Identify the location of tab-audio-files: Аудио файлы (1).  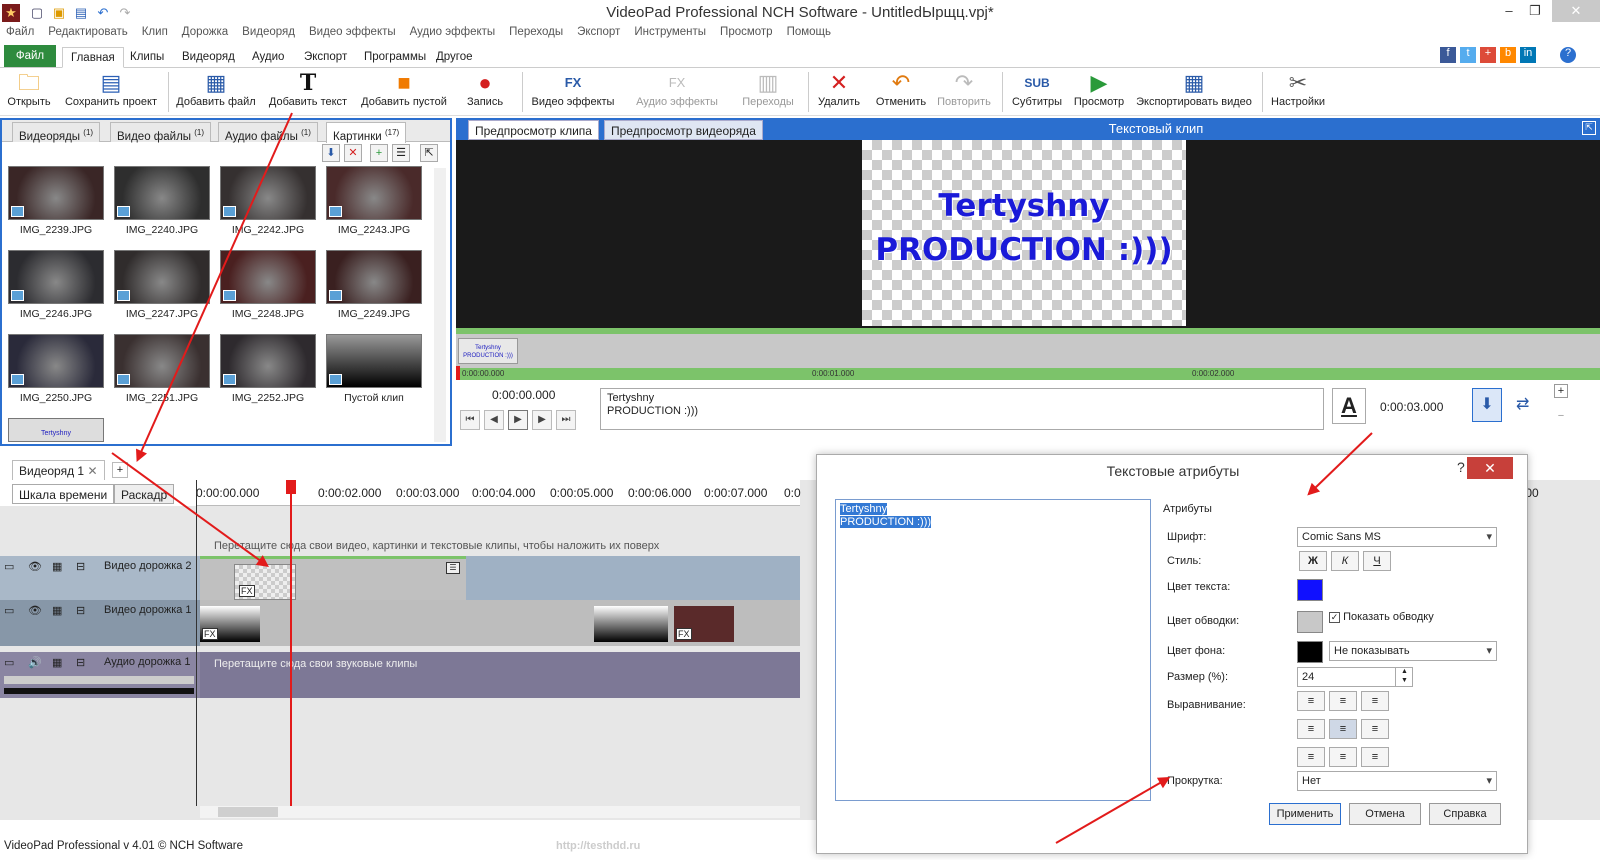
(268, 132).